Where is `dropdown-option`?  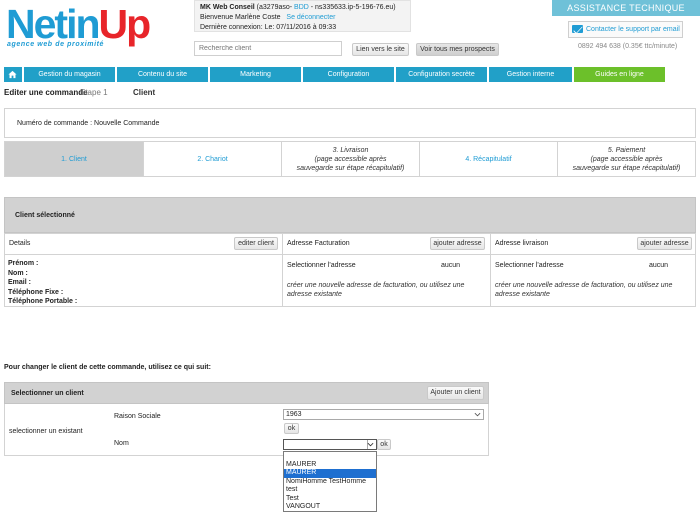
dropdown-option is located at coordinates (330, 456).